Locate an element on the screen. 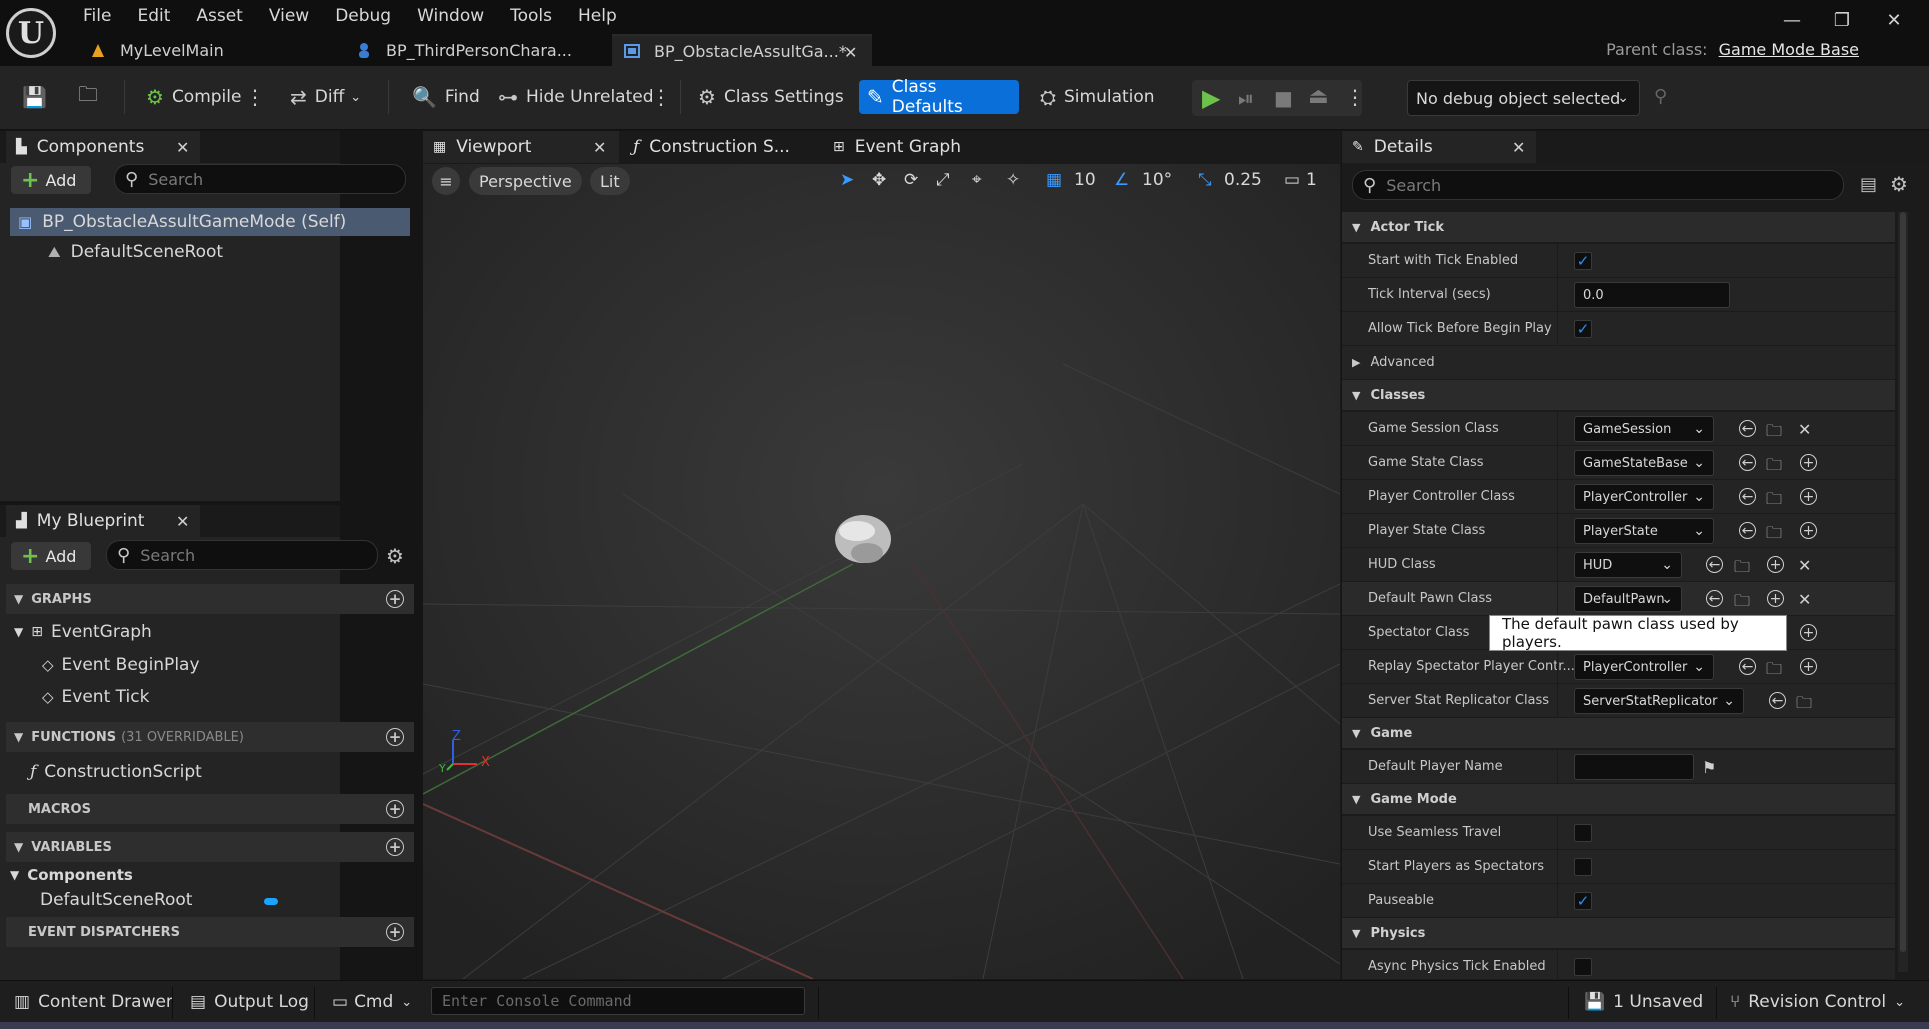 The height and width of the screenshot is (1029, 1929). tab-bp-obstacleassultgamemode: BP_ObstacleAssultGa...* ✕ is located at coordinates (742, 50).